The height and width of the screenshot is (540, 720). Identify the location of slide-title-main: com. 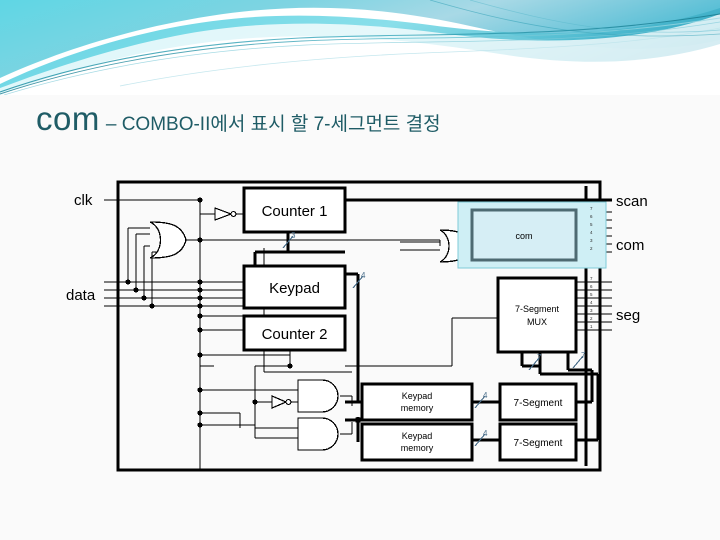
(68, 118).